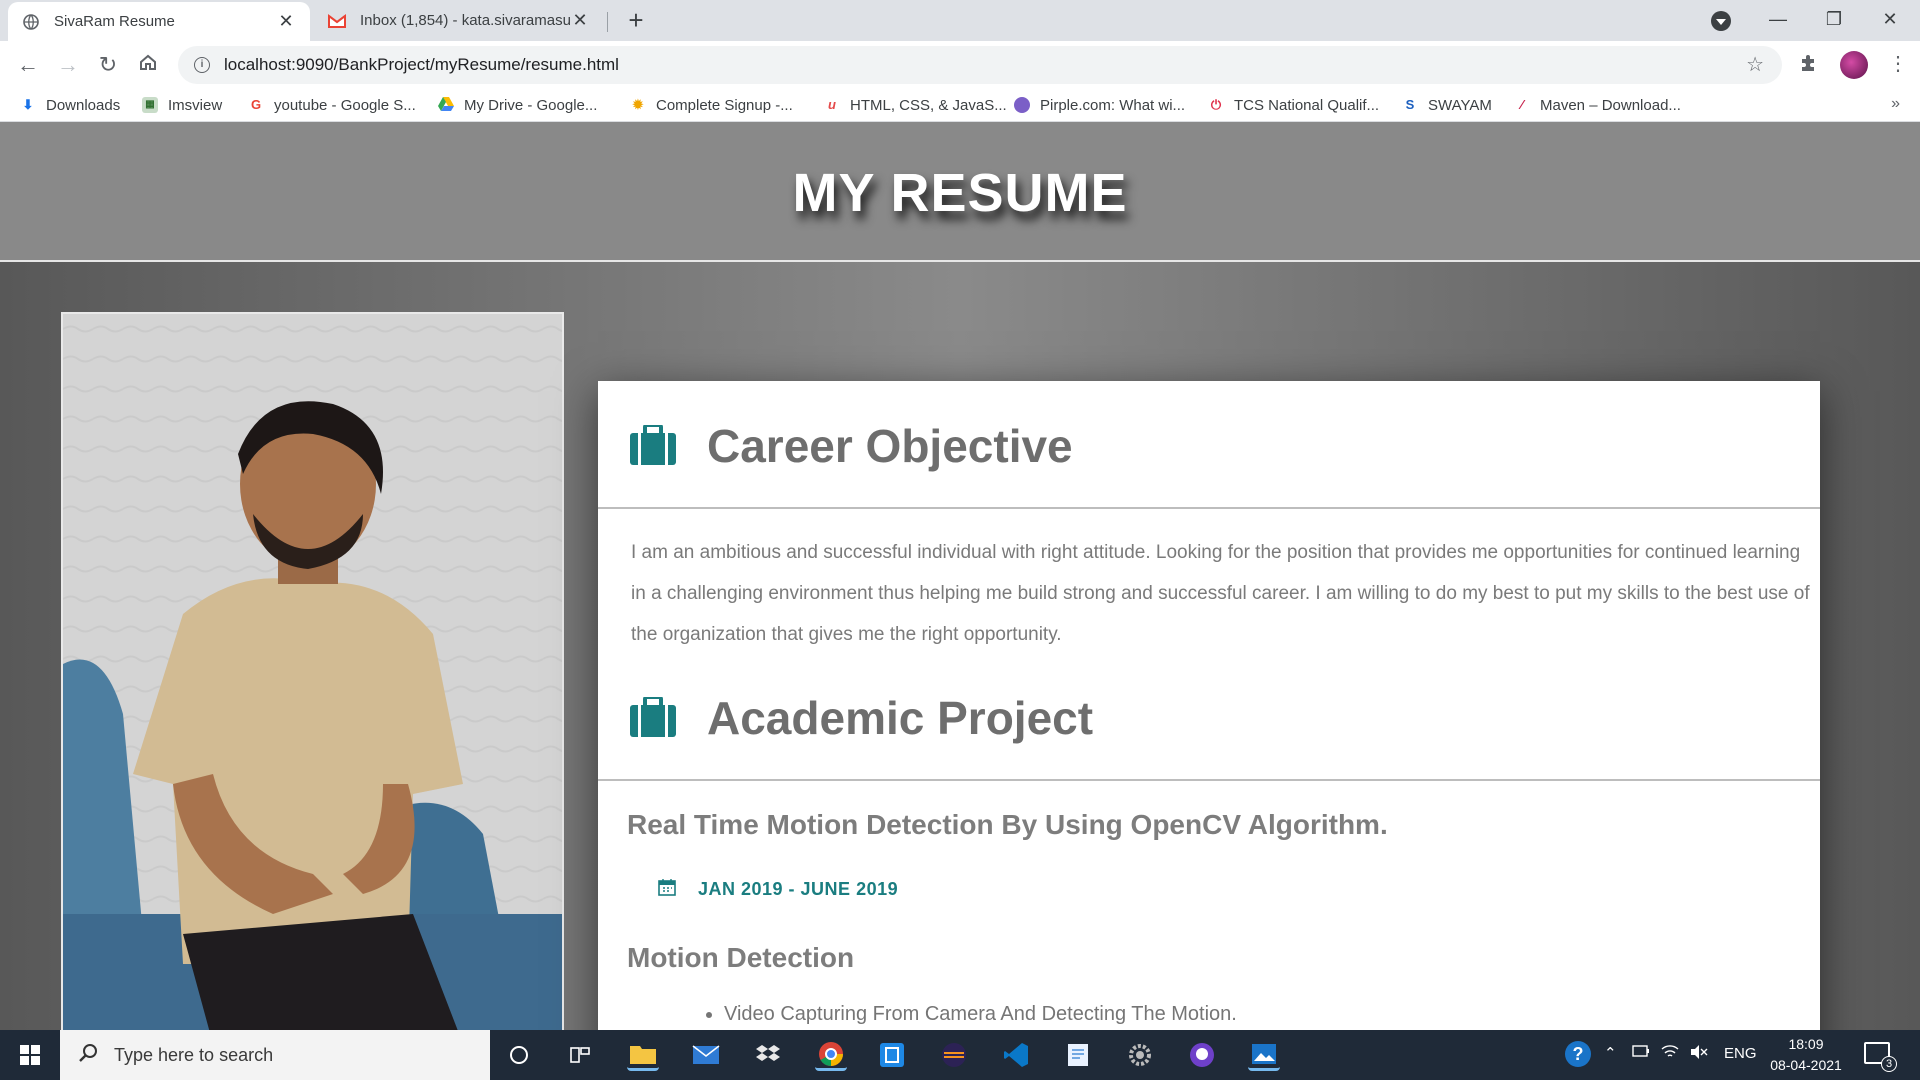 This screenshot has width=1920, height=1080. What do you see at coordinates (337, 21) in the screenshot?
I see `gmail-icon` at bounding box center [337, 21].